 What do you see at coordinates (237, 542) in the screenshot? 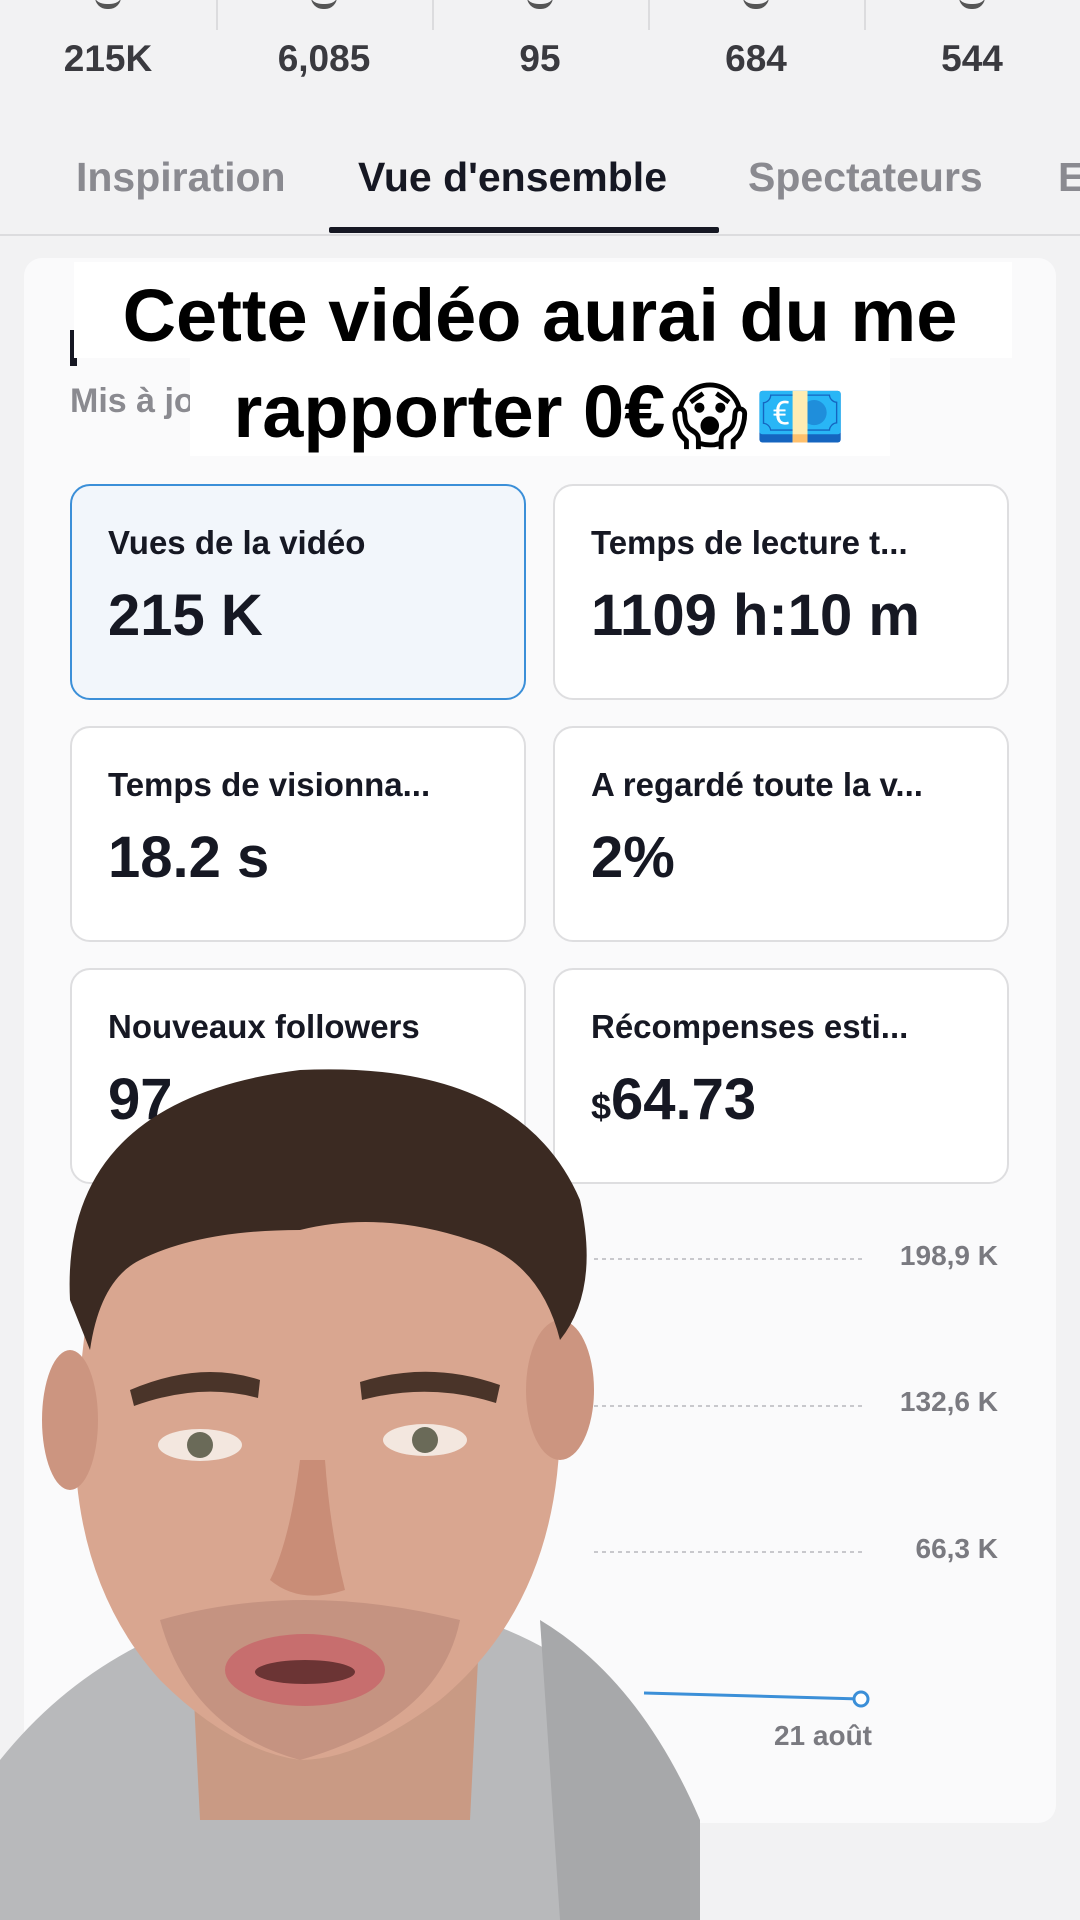
I see `metric-label: Vues de la vidéo` at bounding box center [237, 542].